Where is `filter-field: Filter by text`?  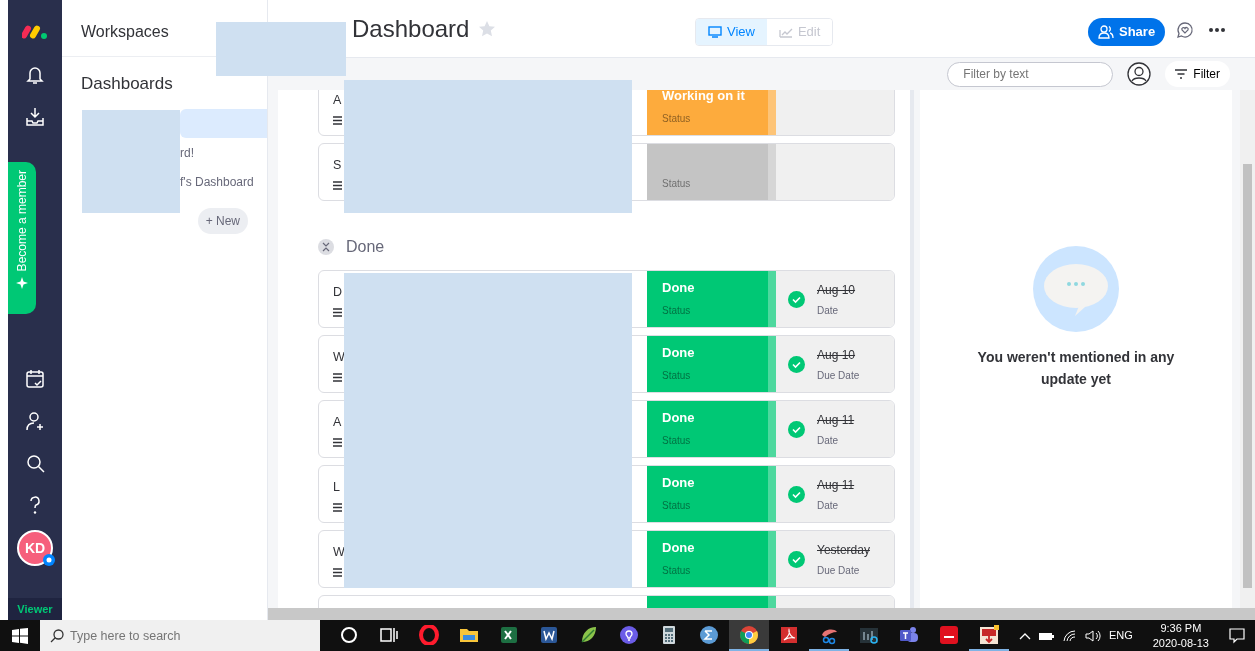
filter-field: Filter by text is located at coordinates (1030, 74).